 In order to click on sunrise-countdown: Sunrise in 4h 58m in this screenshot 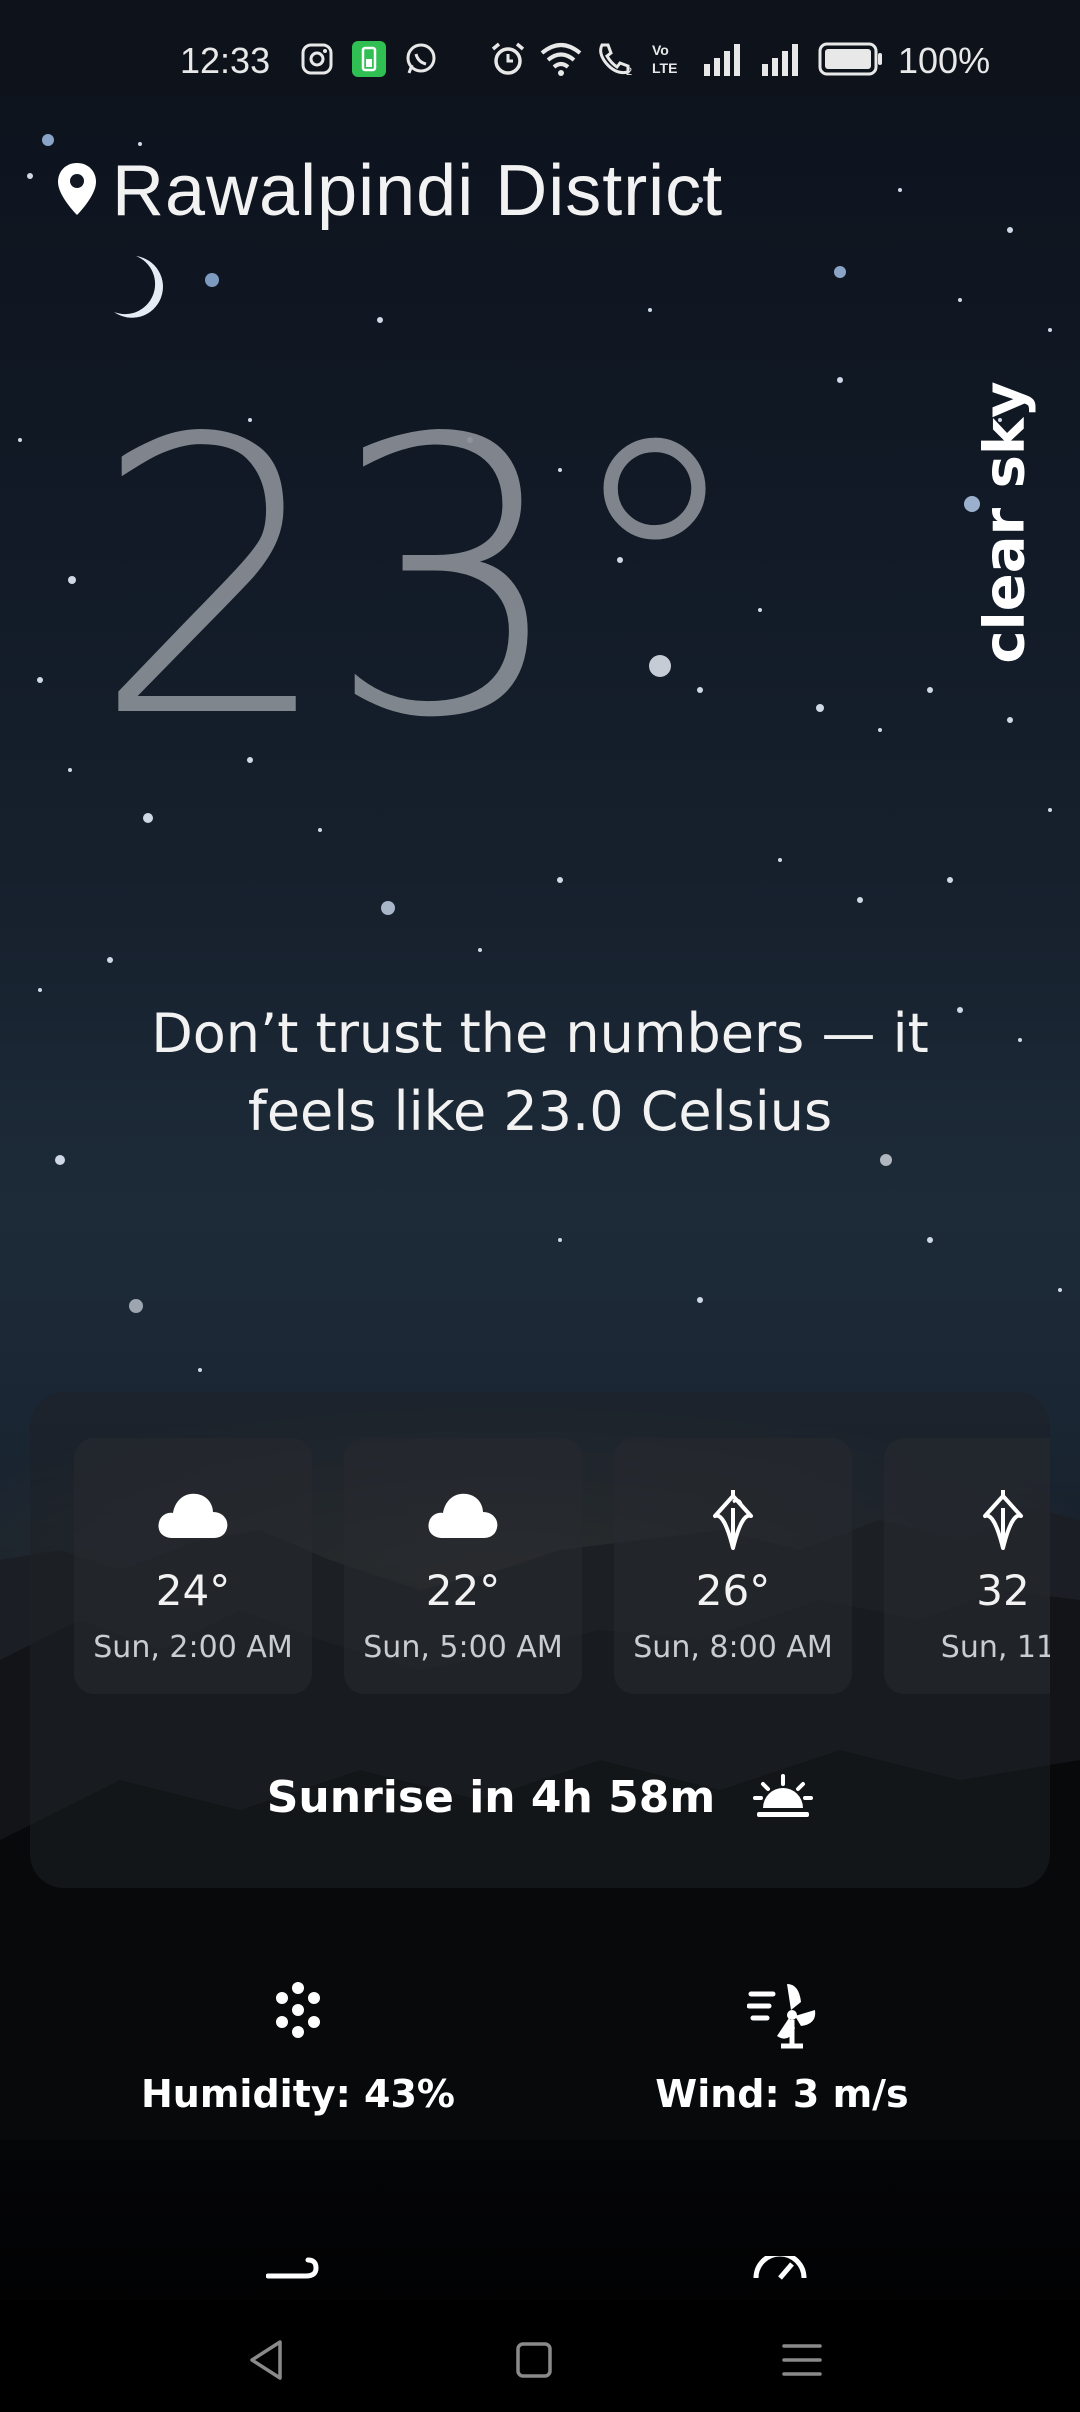, I will do `click(491, 1797)`.